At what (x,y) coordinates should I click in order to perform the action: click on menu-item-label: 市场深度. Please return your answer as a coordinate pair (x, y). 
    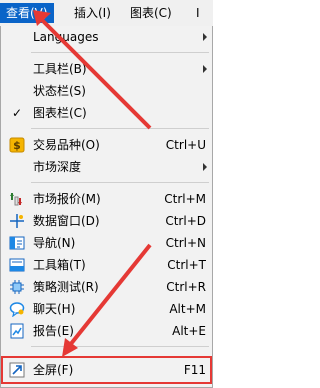
    Looking at the image, I should click on (57, 167).